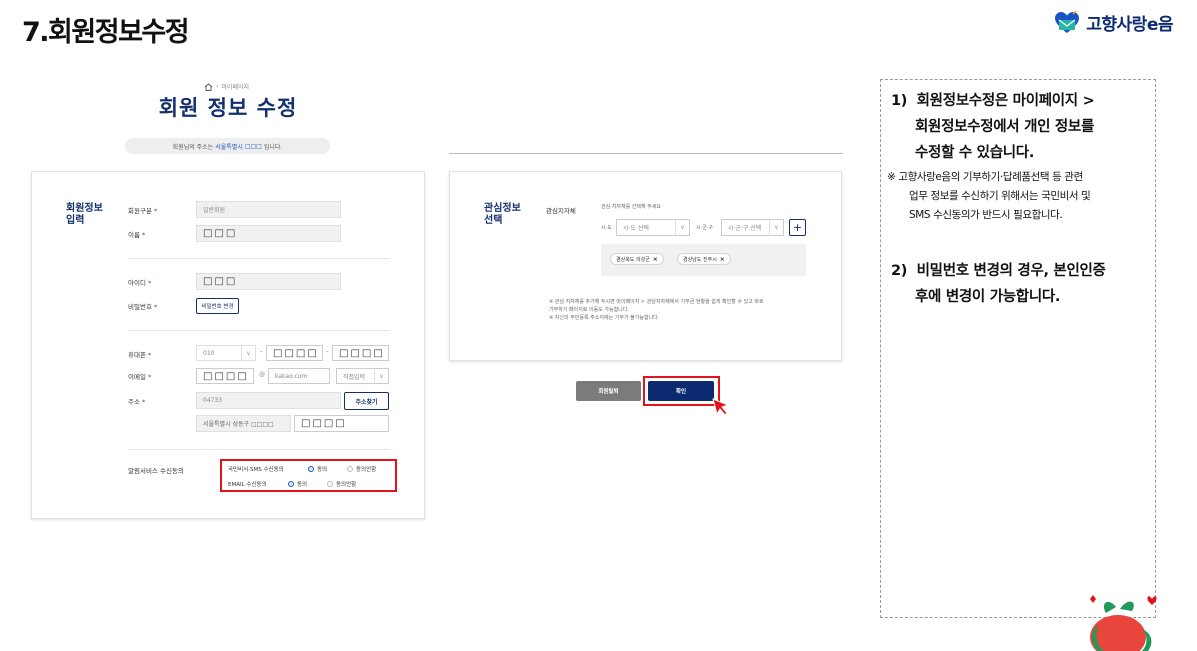 This screenshot has width=1197, height=651. Describe the element at coordinates (227, 146) in the screenshot. I see `address-notice: 회원님의 주소는 서울특별시 □□□ 입니다.` at that location.